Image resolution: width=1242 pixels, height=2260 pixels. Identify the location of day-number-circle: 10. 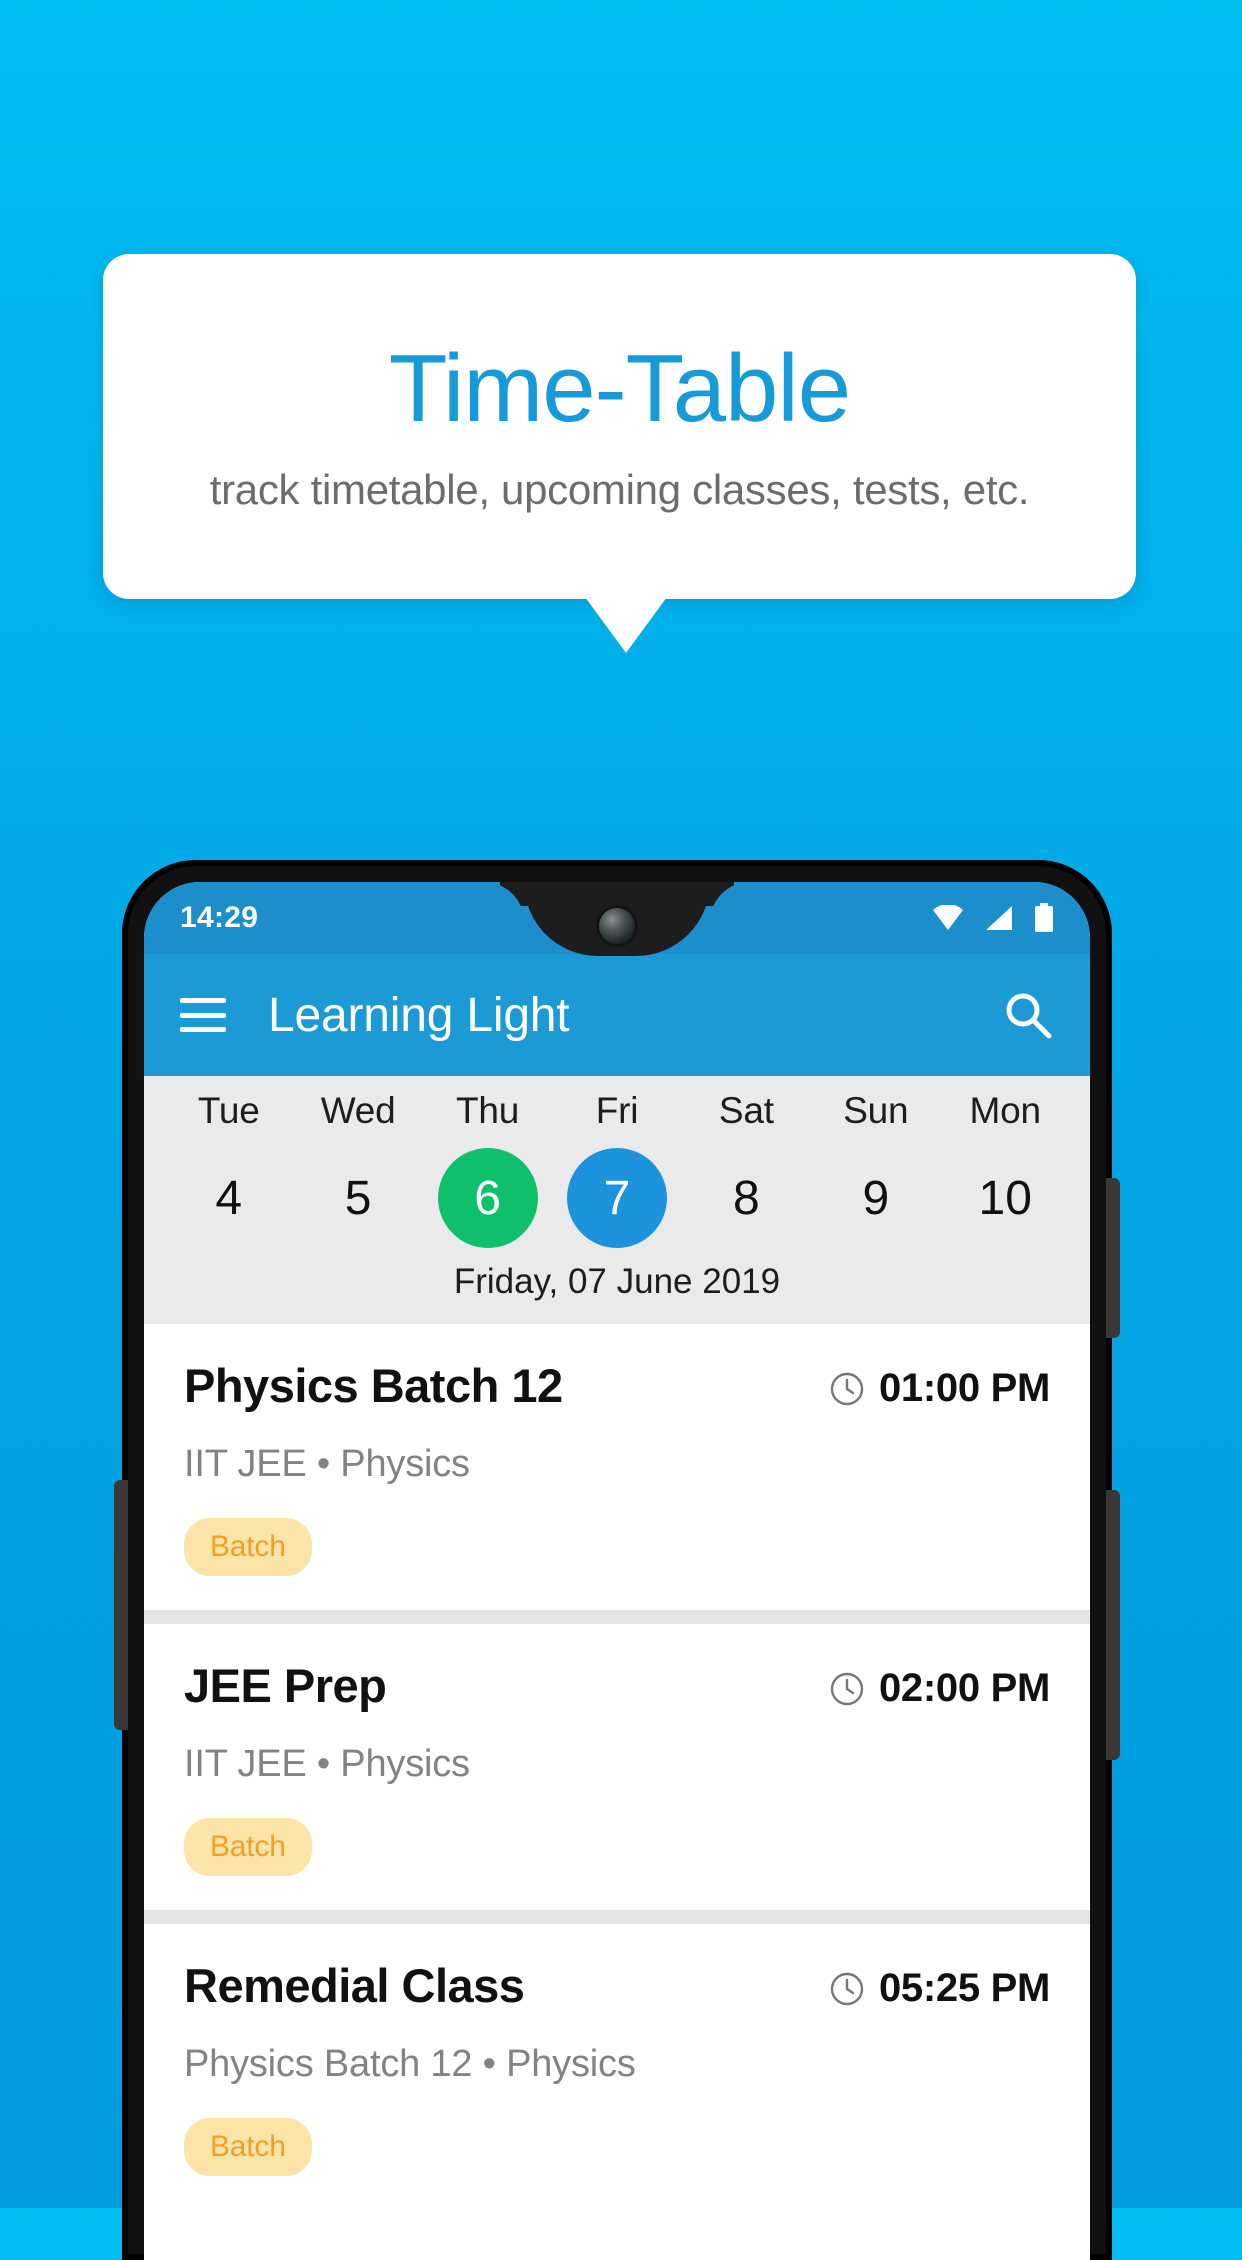
(1005, 1198).